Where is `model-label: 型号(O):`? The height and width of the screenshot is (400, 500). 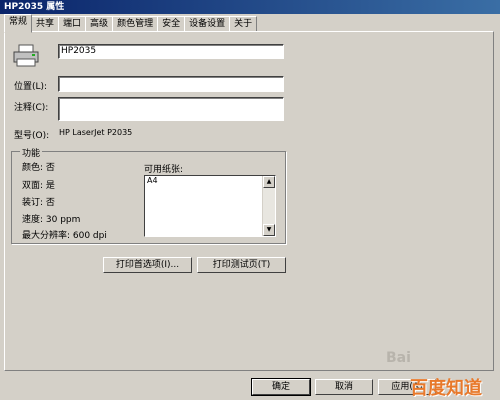
model-label: 型号(O): is located at coordinates (32, 136).